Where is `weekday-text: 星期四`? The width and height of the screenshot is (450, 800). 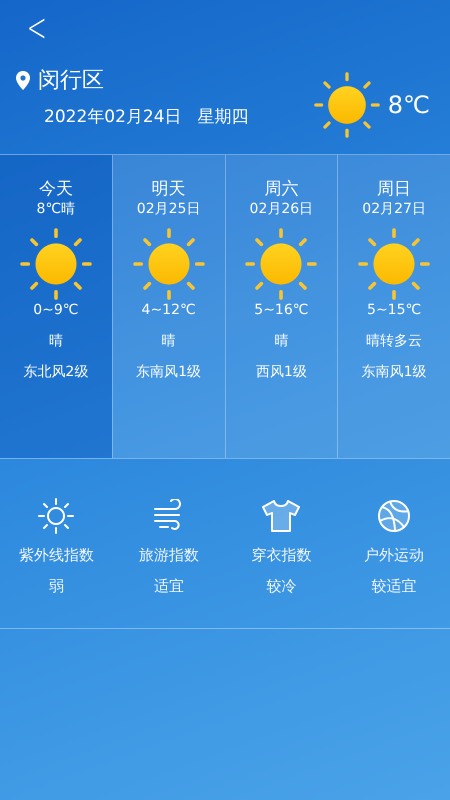
weekday-text: 星期四 is located at coordinates (223, 117).